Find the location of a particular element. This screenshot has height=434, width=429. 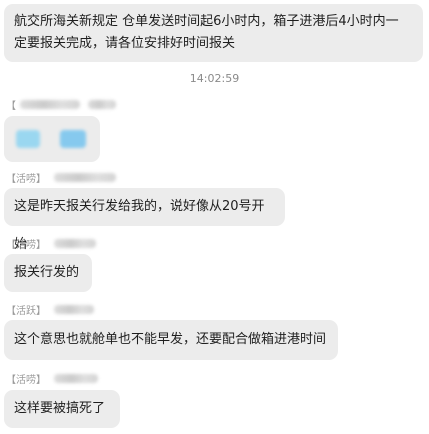

message-timestamp: 14:02:59 is located at coordinates (214, 78).